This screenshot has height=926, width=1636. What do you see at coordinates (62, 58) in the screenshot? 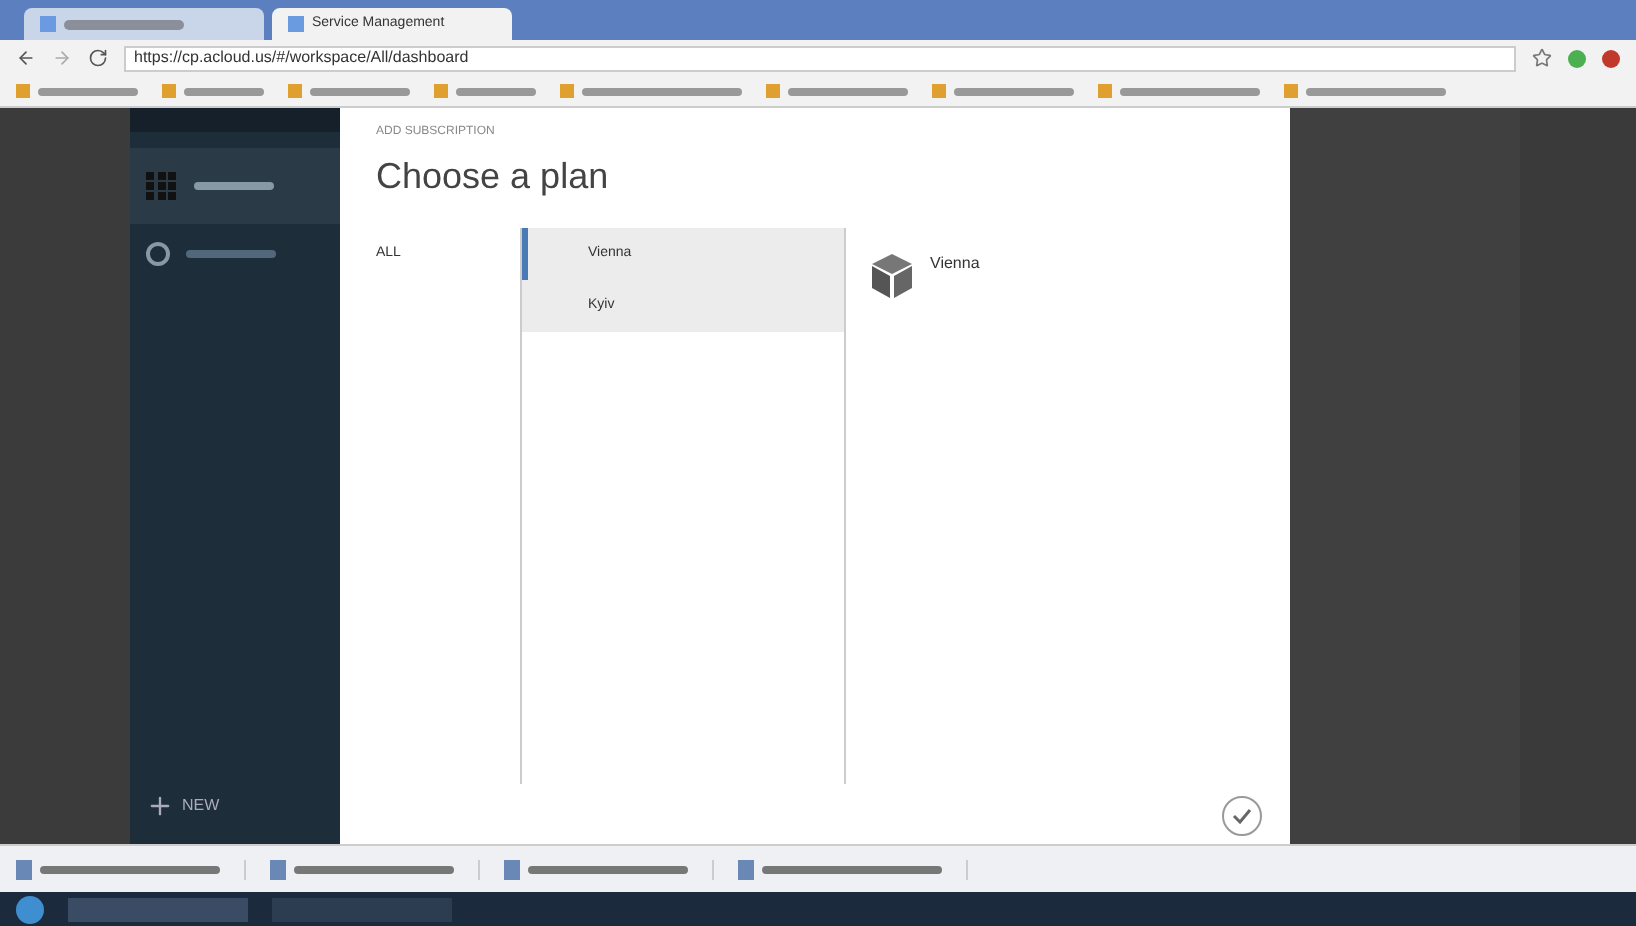
I see `forward-icon` at bounding box center [62, 58].